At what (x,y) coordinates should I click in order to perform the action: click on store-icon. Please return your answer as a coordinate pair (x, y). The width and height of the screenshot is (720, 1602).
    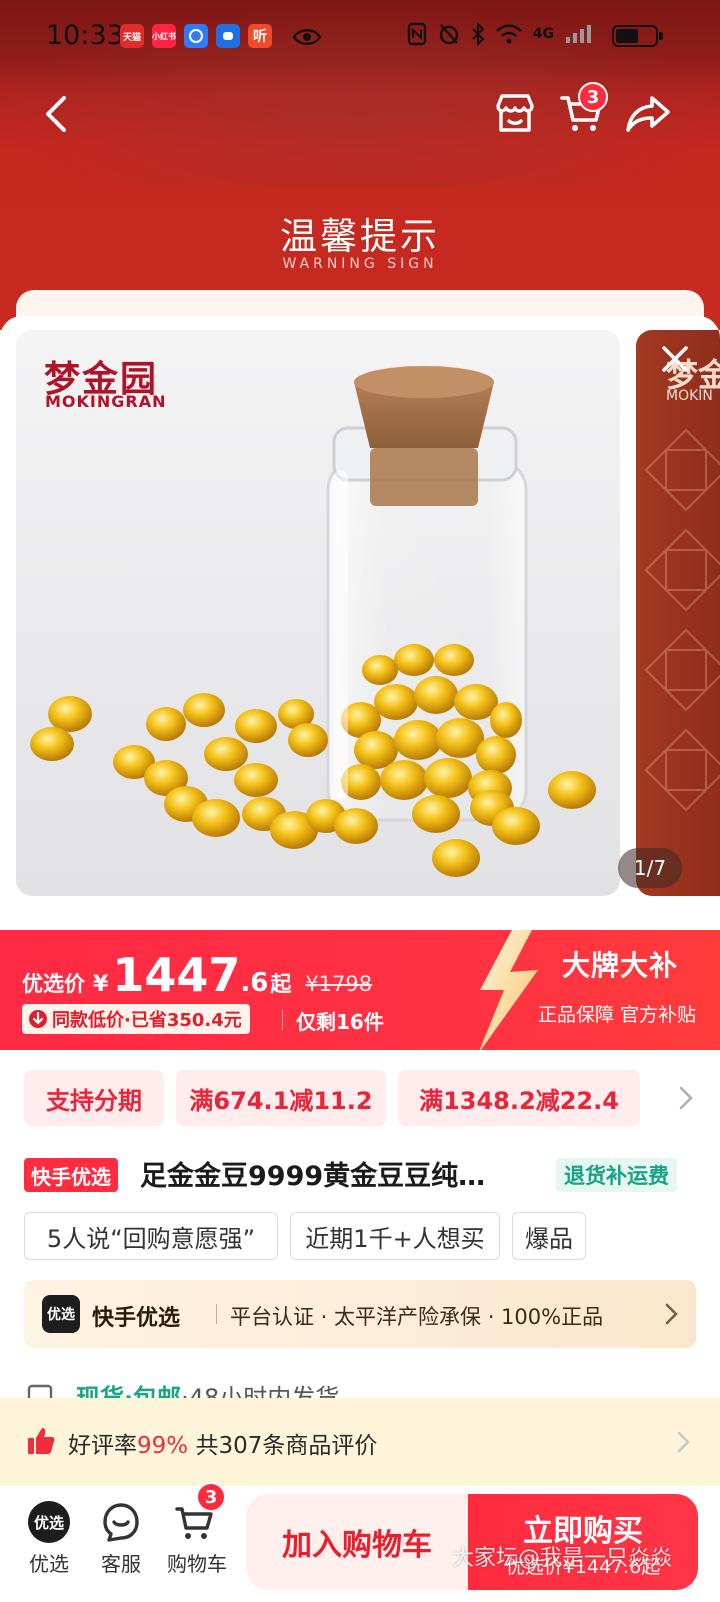
    Looking at the image, I should click on (515, 113).